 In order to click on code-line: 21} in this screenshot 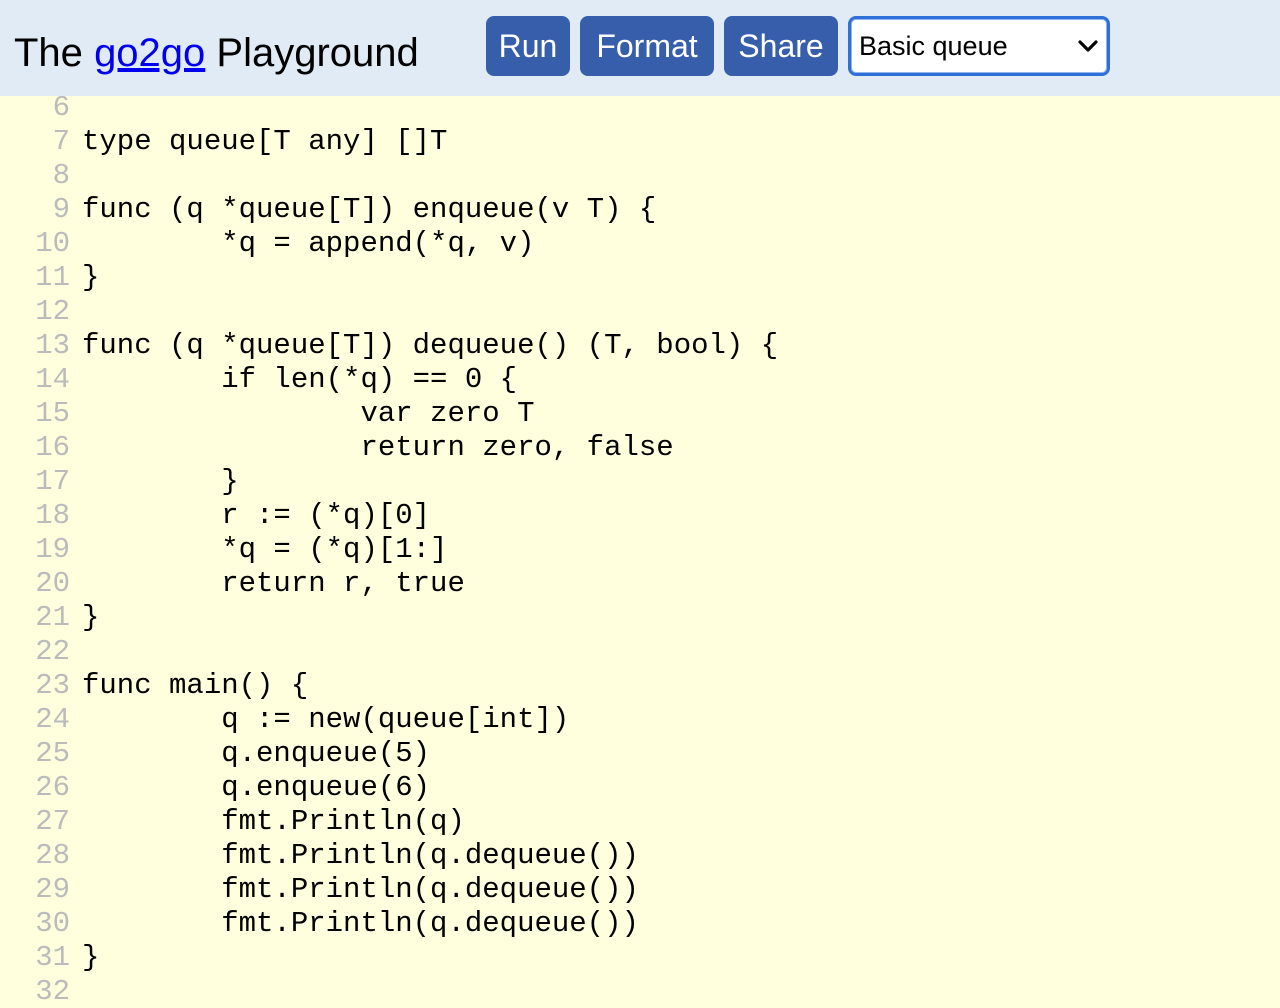, I will do `click(640, 618)`.